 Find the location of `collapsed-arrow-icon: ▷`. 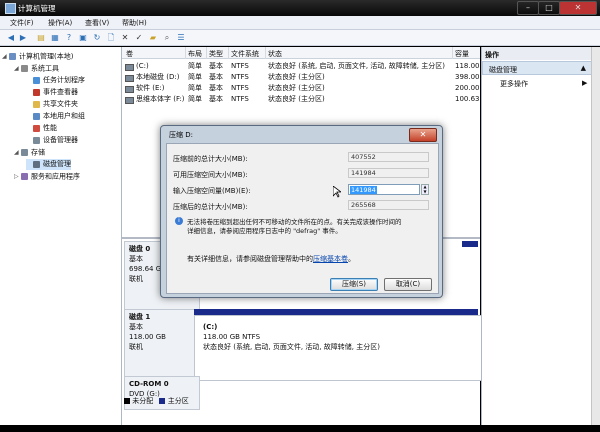

collapsed-arrow-icon: ▷ is located at coordinates (17, 176).